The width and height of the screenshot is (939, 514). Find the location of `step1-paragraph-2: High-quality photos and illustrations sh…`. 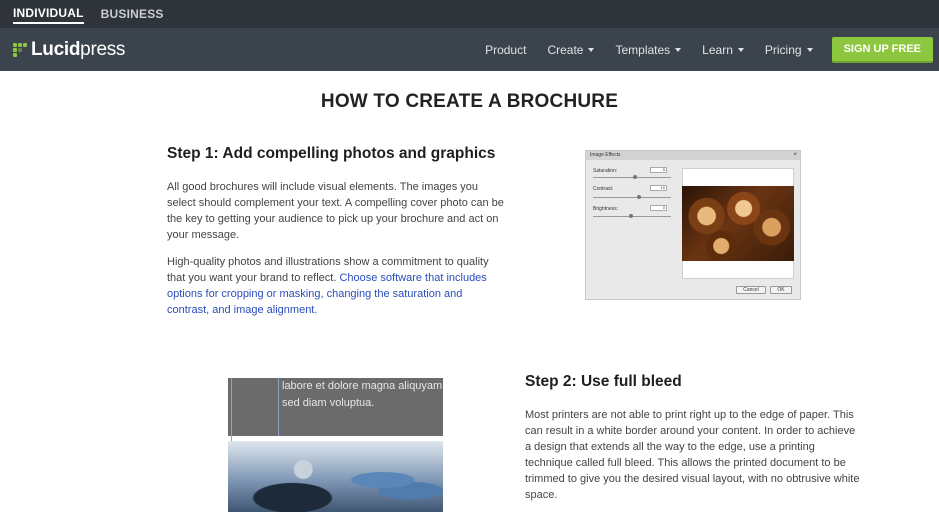

step1-paragraph-2: High-quality photos and illustrations sh… is located at coordinates (328, 286).